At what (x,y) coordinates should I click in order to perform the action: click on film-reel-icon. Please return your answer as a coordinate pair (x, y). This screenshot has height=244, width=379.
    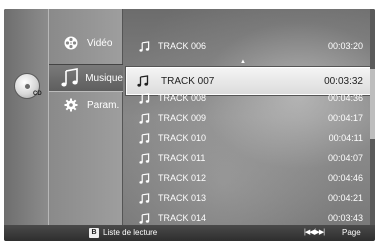
    Looking at the image, I should click on (71, 43).